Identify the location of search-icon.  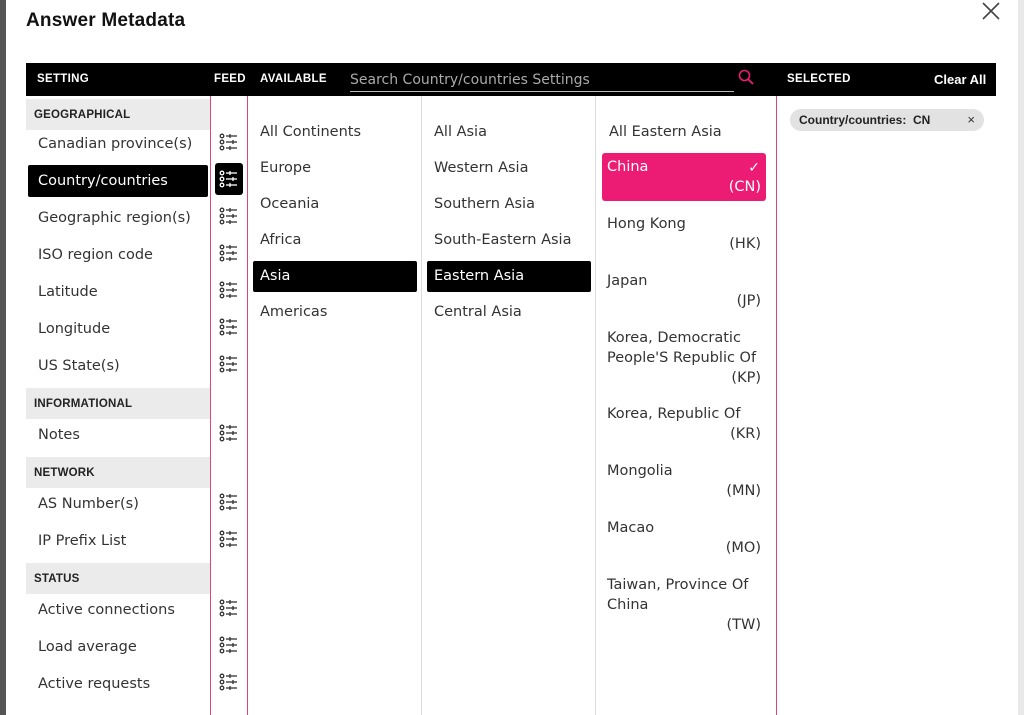
(746, 77).